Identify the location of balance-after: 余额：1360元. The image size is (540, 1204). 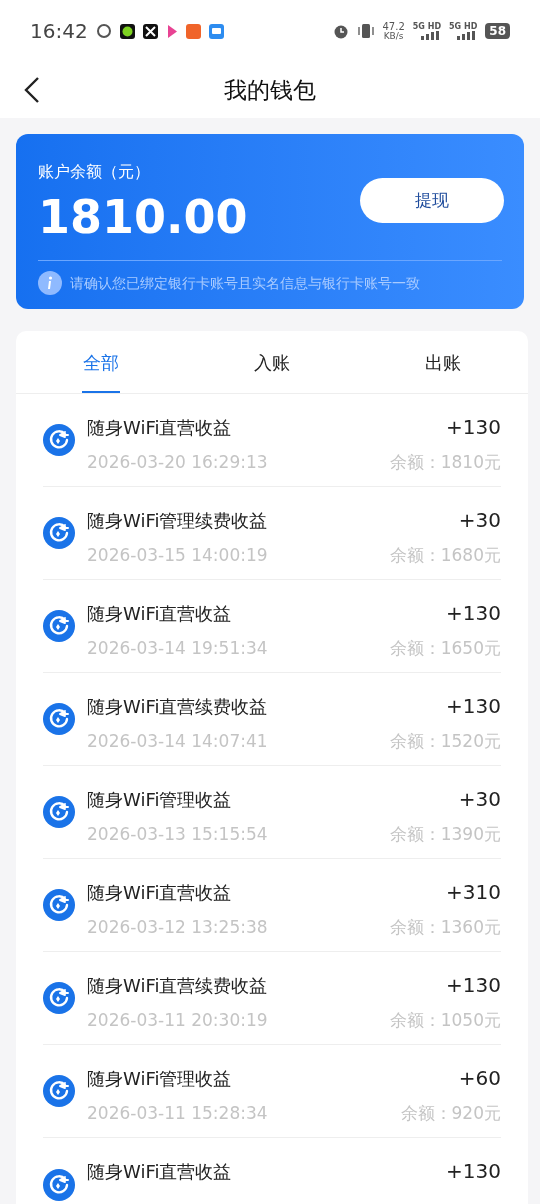
(445, 927).